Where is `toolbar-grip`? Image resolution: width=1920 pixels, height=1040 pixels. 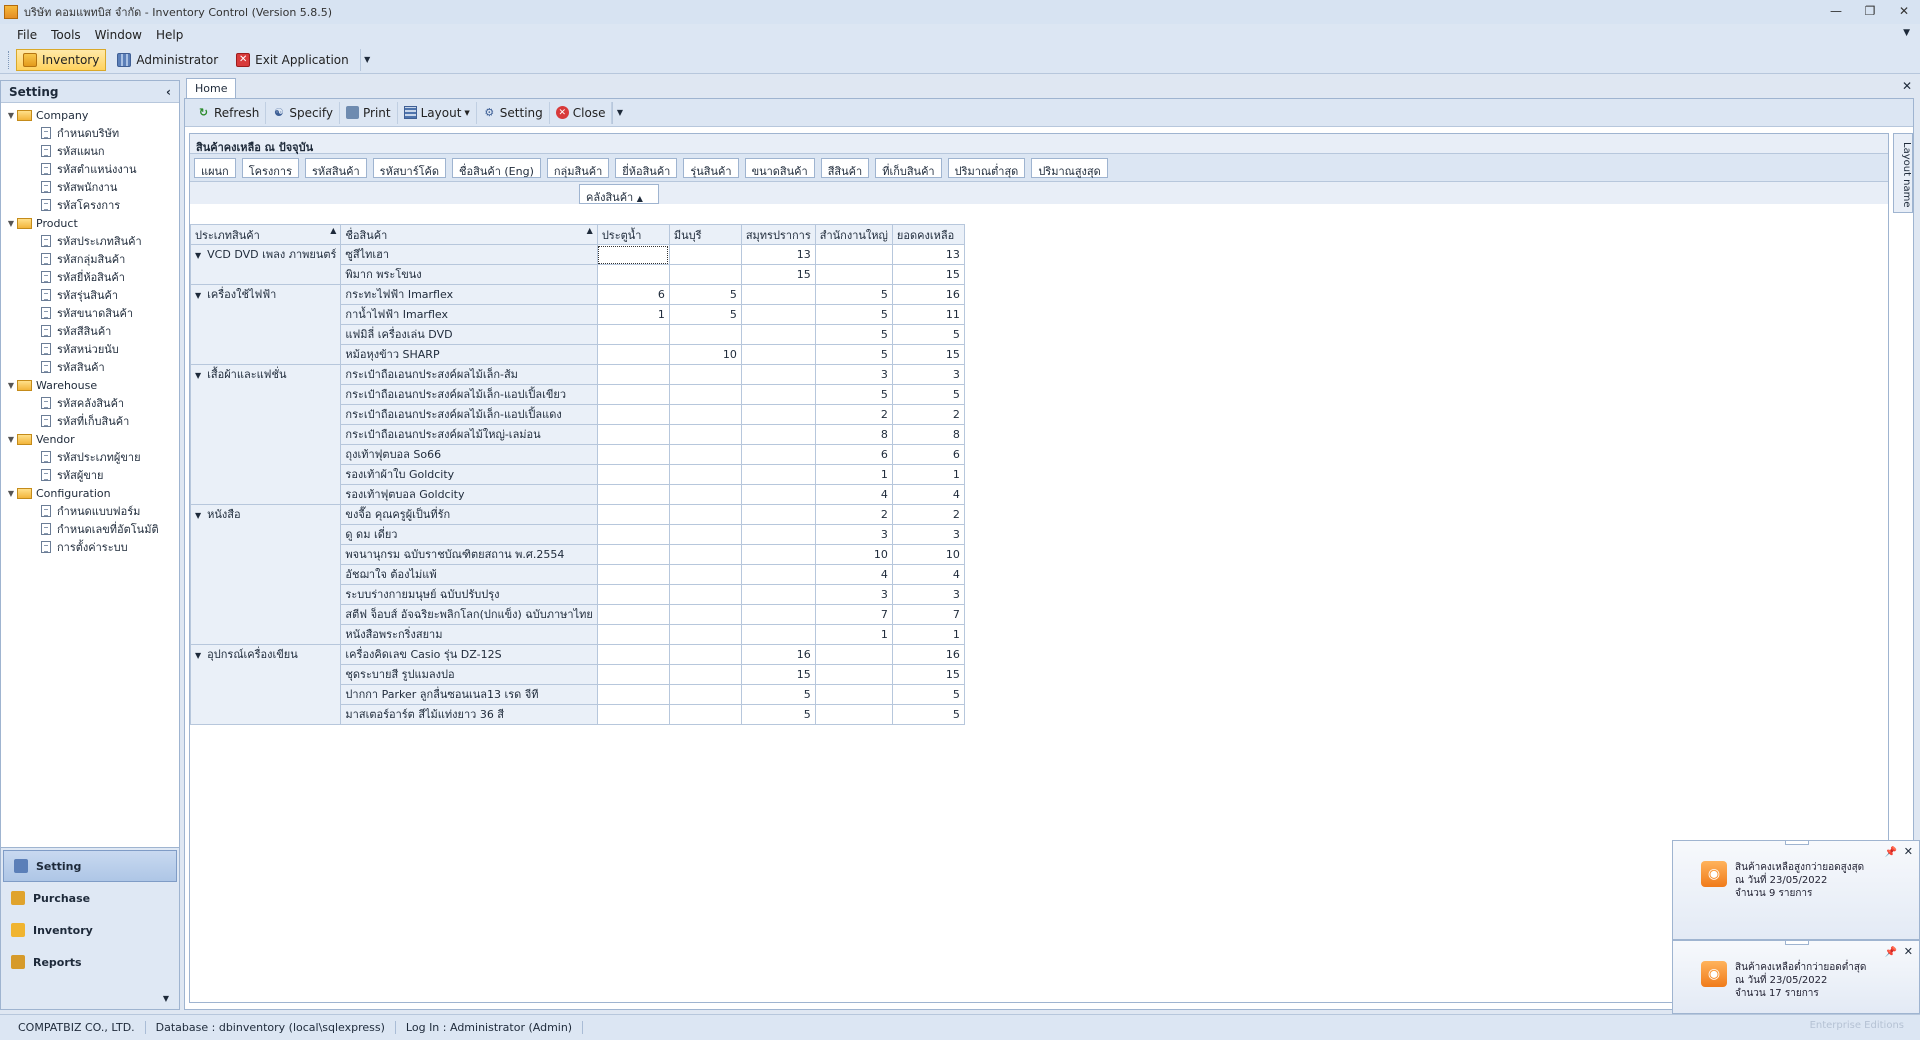
toolbar-grip is located at coordinates (9, 59).